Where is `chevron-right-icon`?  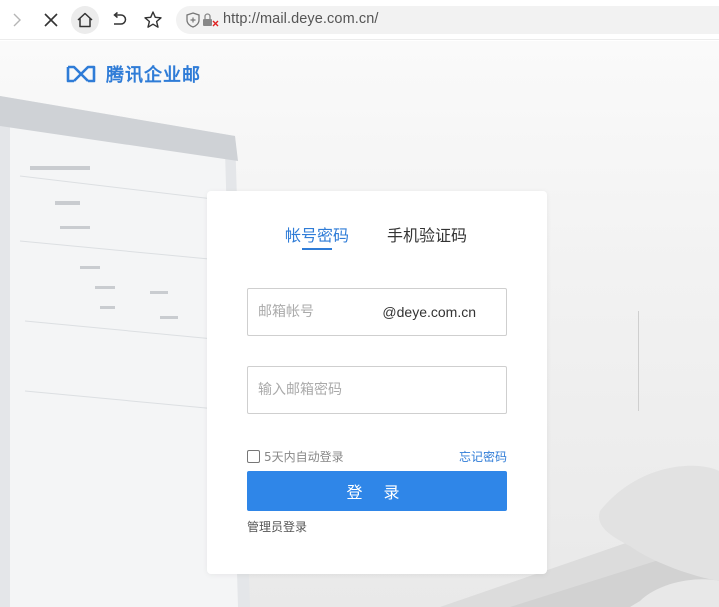 chevron-right-icon is located at coordinates (17, 20).